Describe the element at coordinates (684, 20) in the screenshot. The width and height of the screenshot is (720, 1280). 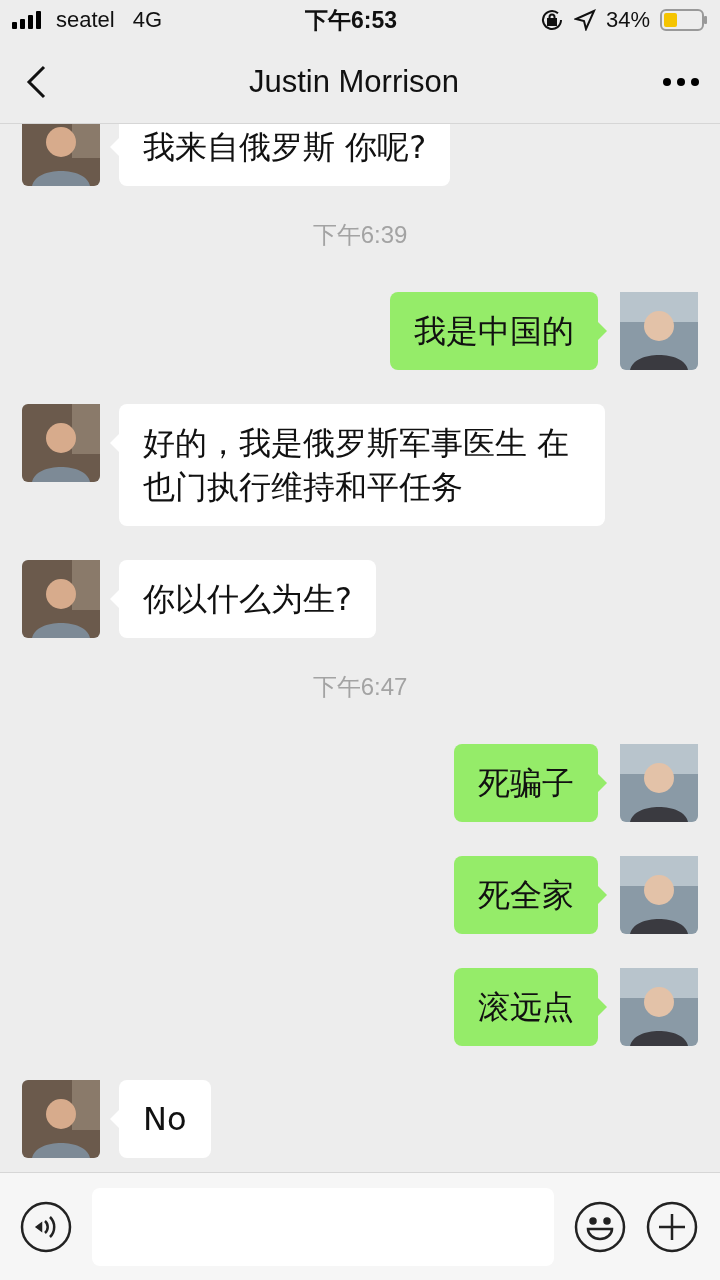
I see `battery-icon` at that location.